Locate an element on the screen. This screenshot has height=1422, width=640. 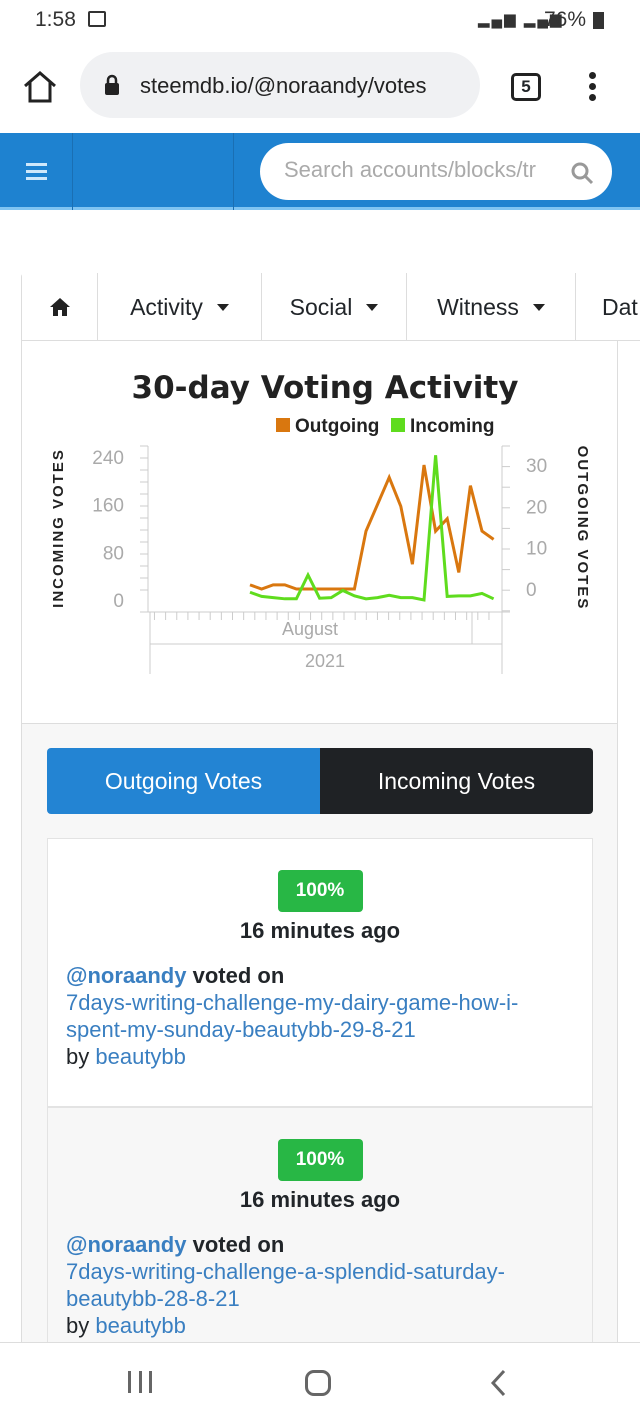
search-input: Search accounts/blocks/tr is located at coordinates (436, 171).